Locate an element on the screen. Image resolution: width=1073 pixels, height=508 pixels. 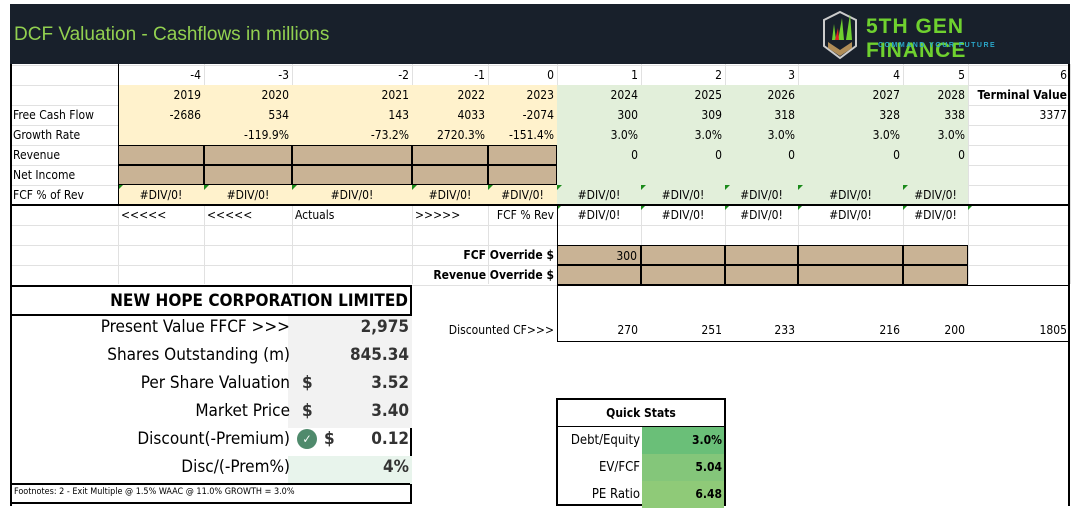
discounted-cf-cell: 1805 is located at coordinates (1019, 330).